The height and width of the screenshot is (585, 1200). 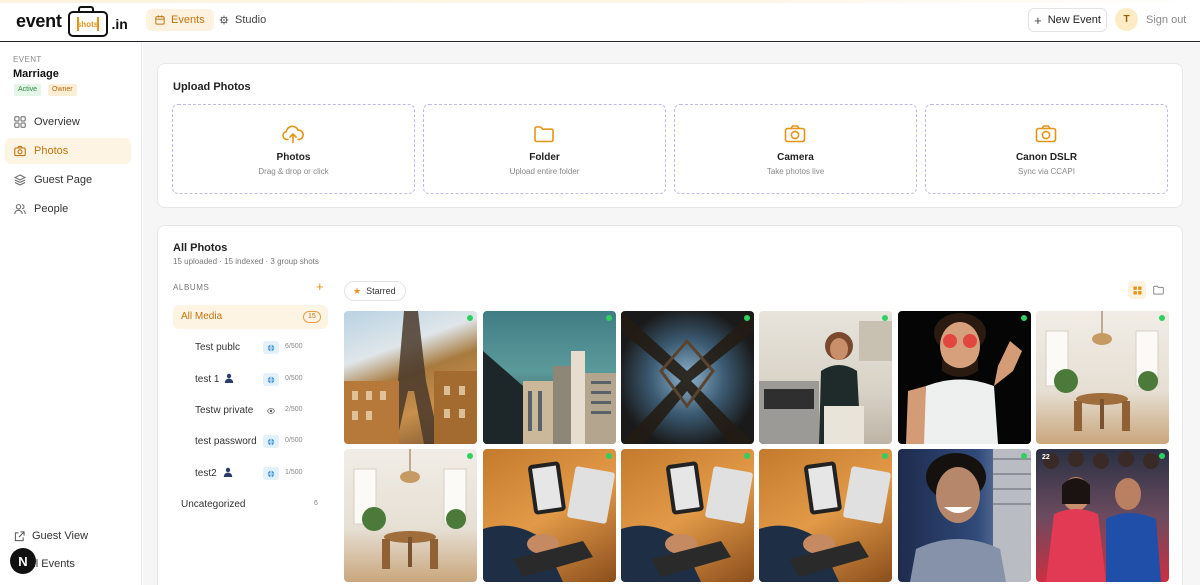 What do you see at coordinates (1046, 149) in the screenshot?
I see `upload-option-canon-dslr: Canon DSLR Sync via CCAPI` at bounding box center [1046, 149].